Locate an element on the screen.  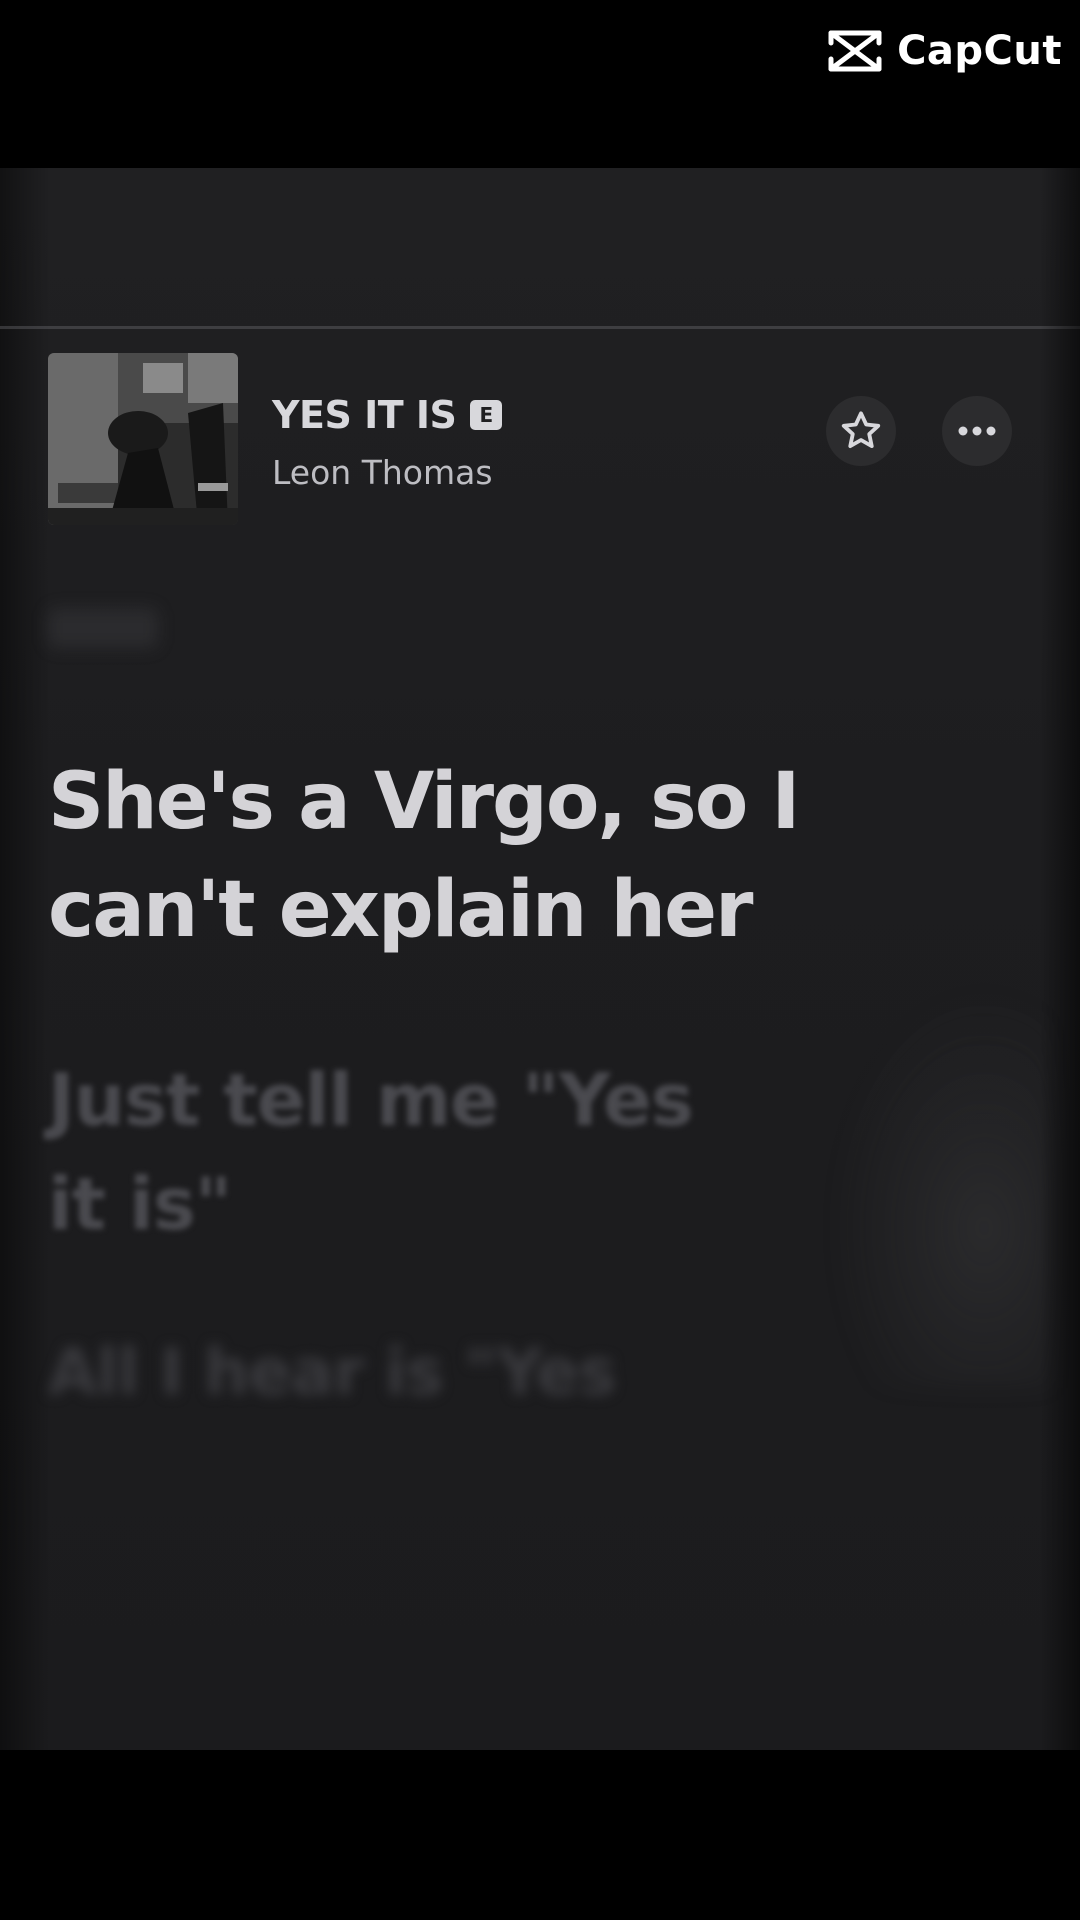
explicit-badge: E is located at coordinates (486, 415).